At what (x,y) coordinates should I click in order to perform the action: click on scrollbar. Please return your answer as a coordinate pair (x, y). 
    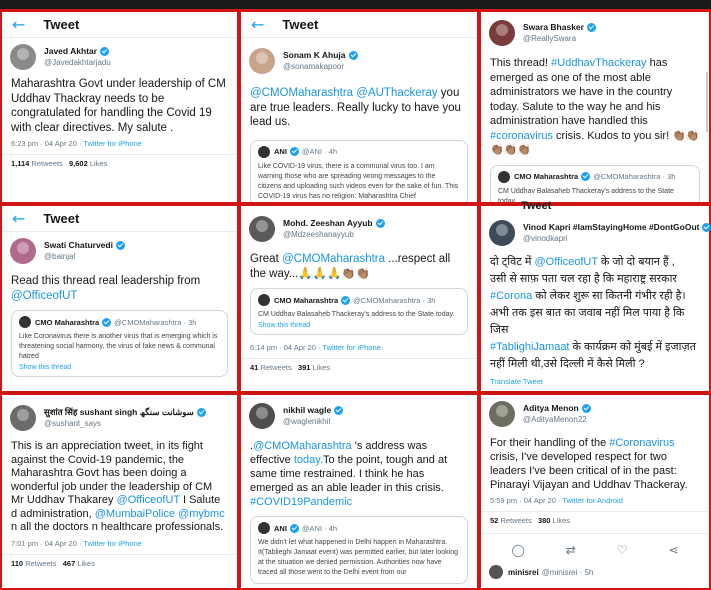
    Looking at the image, I should click on (707, 102).